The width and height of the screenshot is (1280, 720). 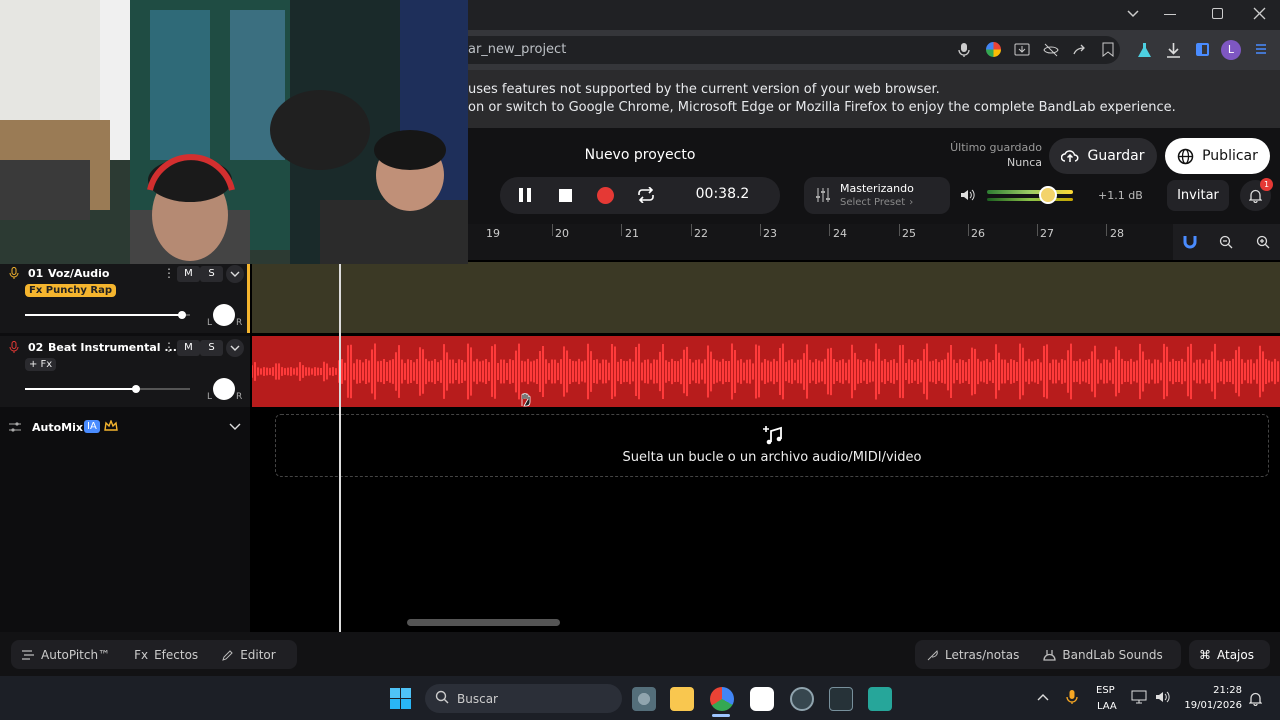 What do you see at coordinates (529, 195) in the screenshot?
I see `pause-icon-bar` at bounding box center [529, 195].